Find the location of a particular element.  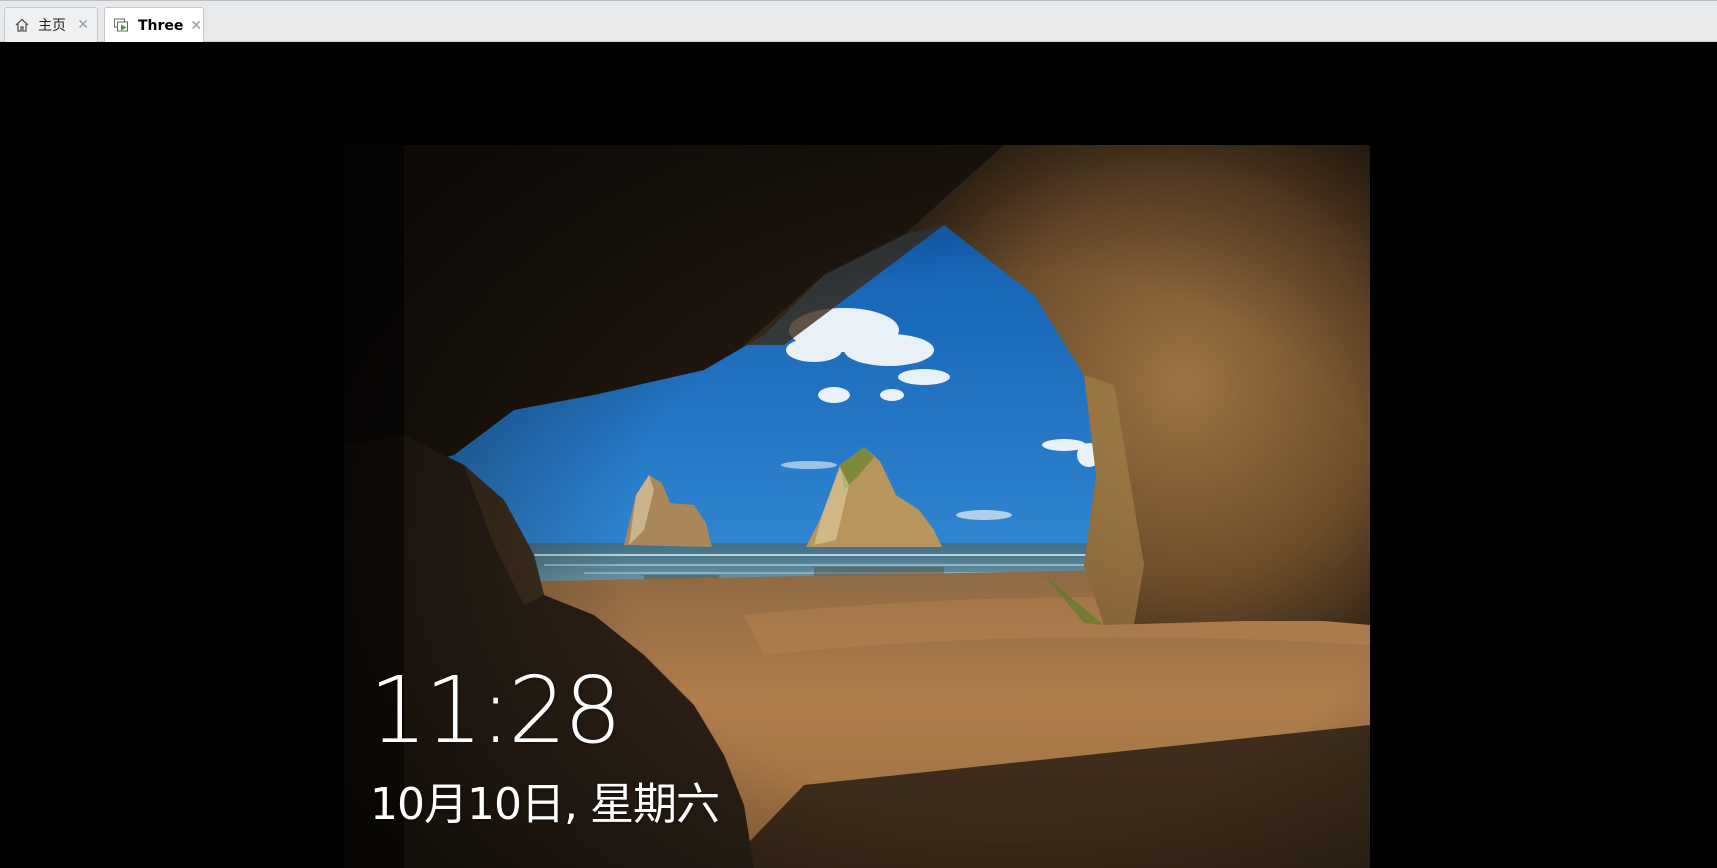

tab-home-label: 主页 is located at coordinates (52, 26).